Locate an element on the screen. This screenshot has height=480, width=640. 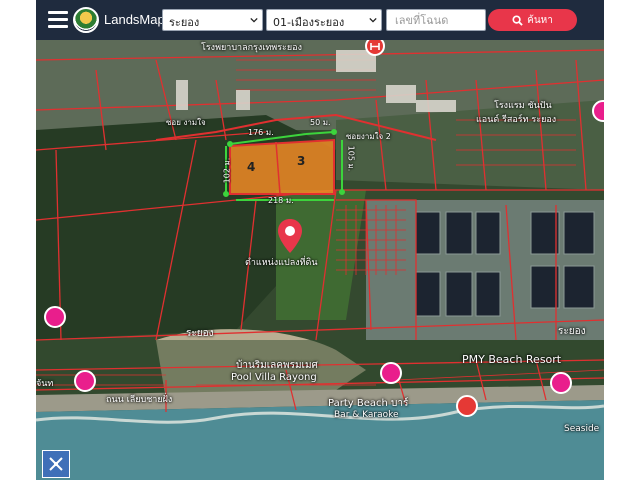
menu-icon is located at coordinates (58, 20).